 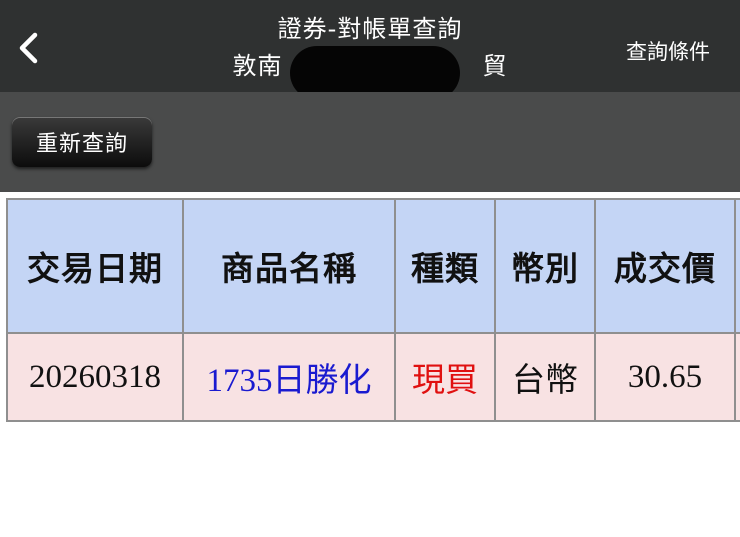 I want to click on header-price: 成交價, so click(x=665, y=266).